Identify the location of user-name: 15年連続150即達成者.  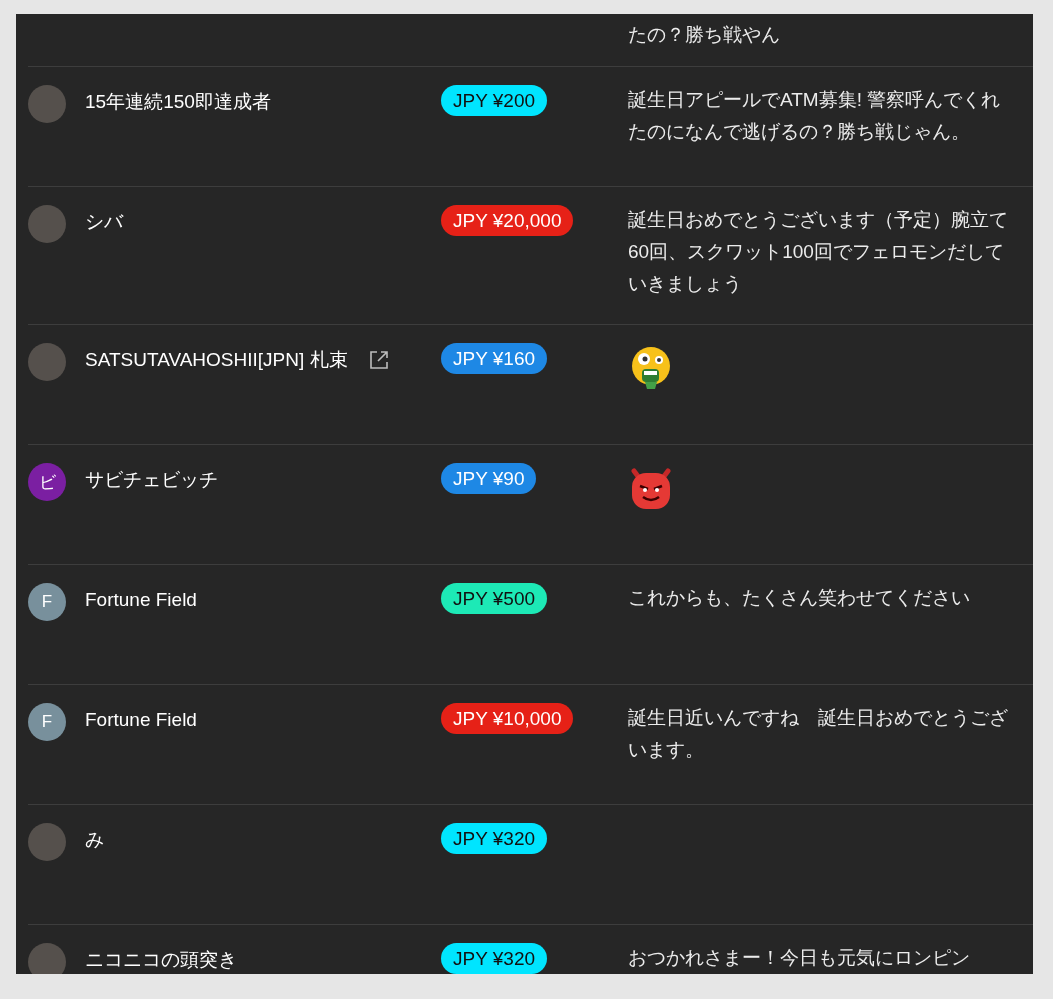
(178, 102).